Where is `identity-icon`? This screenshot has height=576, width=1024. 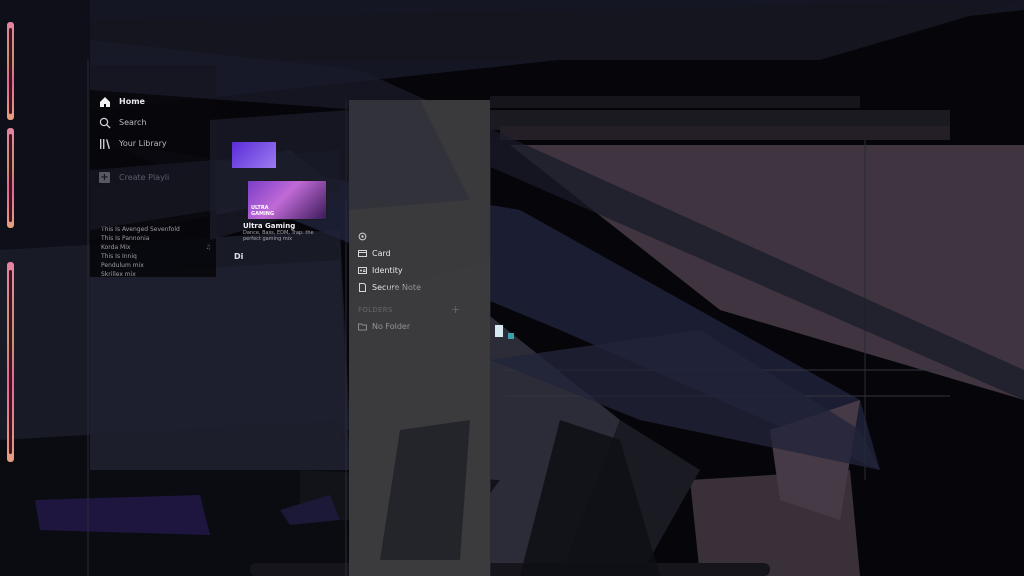
identity-icon is located at coordinates (362, 270).